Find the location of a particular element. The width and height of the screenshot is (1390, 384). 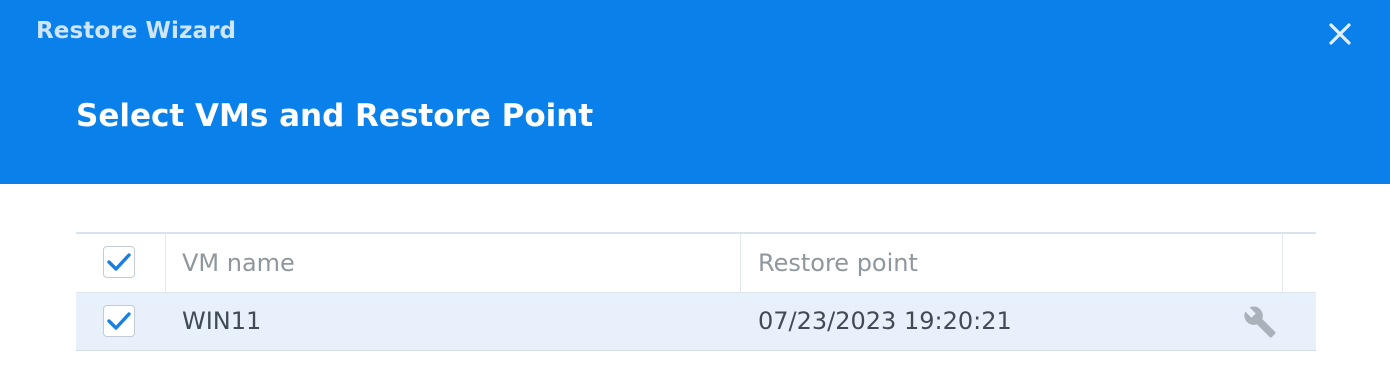

close-button is located at coordinates (1340, 34).